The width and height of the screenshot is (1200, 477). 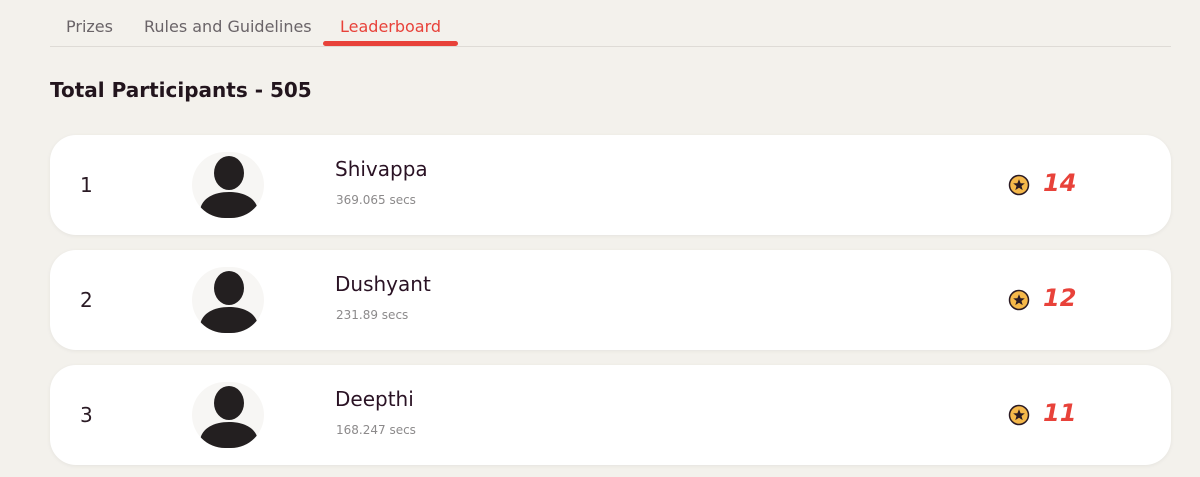 I want to click on participant-time: 231.89 secs, so click(x=372, y=315).